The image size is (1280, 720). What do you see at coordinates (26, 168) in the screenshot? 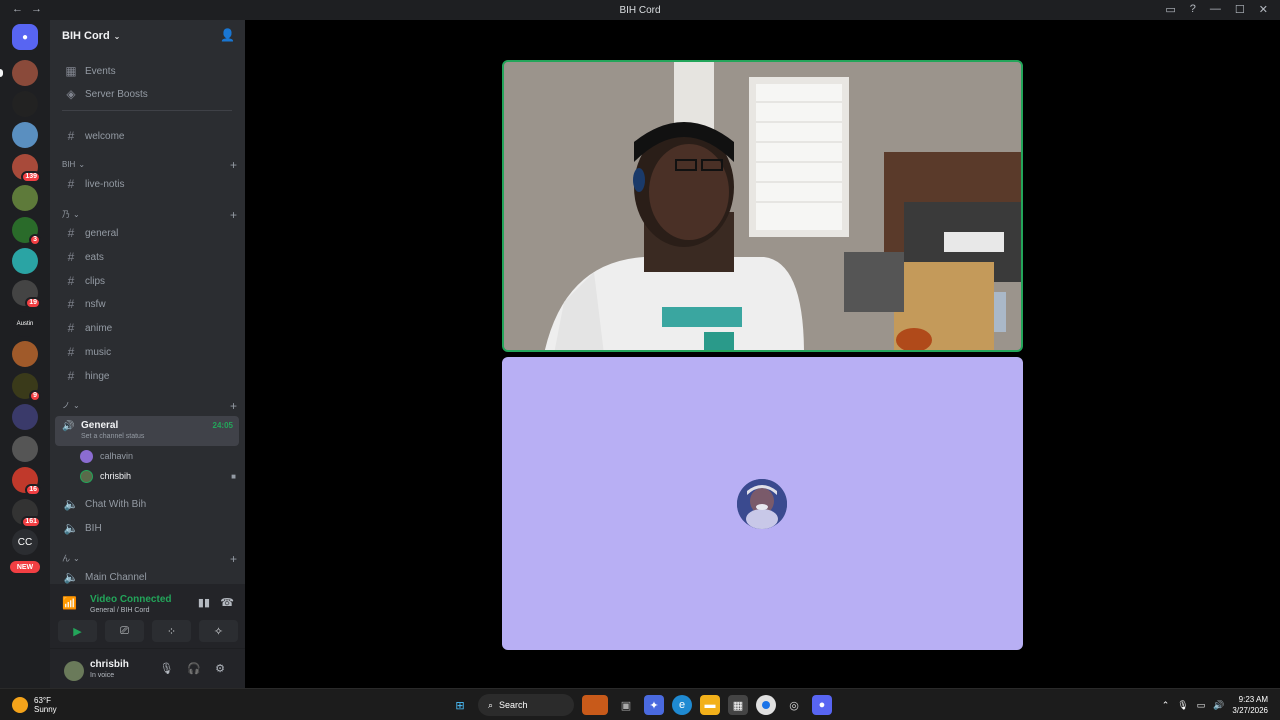
I see `server-icon: 139` at bounding box center [26, 168].